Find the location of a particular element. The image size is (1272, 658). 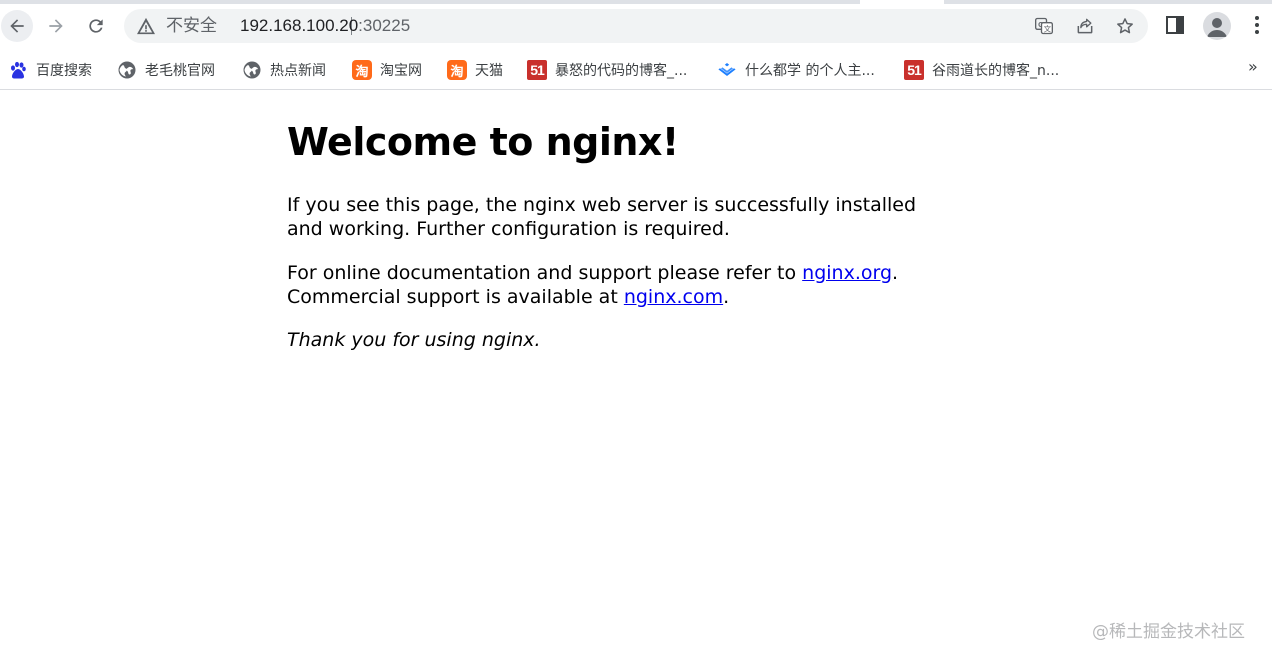

side-panel-button is located at coordinates (1175, 25).